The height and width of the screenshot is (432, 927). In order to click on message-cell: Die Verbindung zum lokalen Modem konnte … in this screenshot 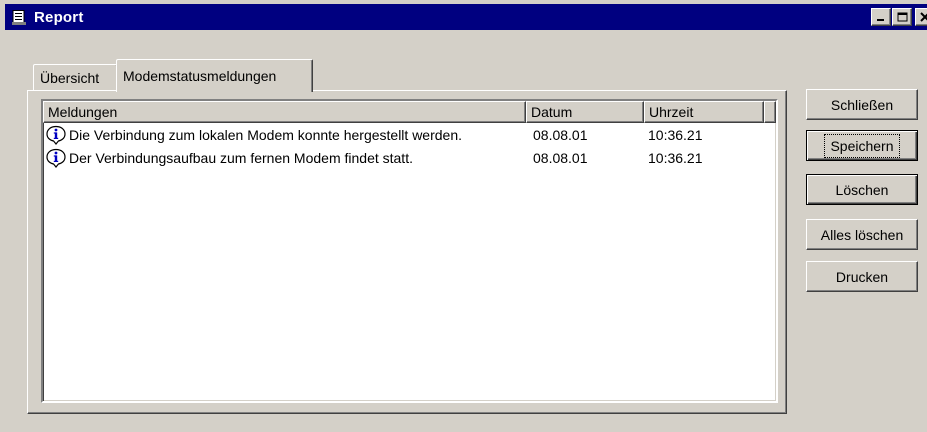, I will do `click(284, 135)`.